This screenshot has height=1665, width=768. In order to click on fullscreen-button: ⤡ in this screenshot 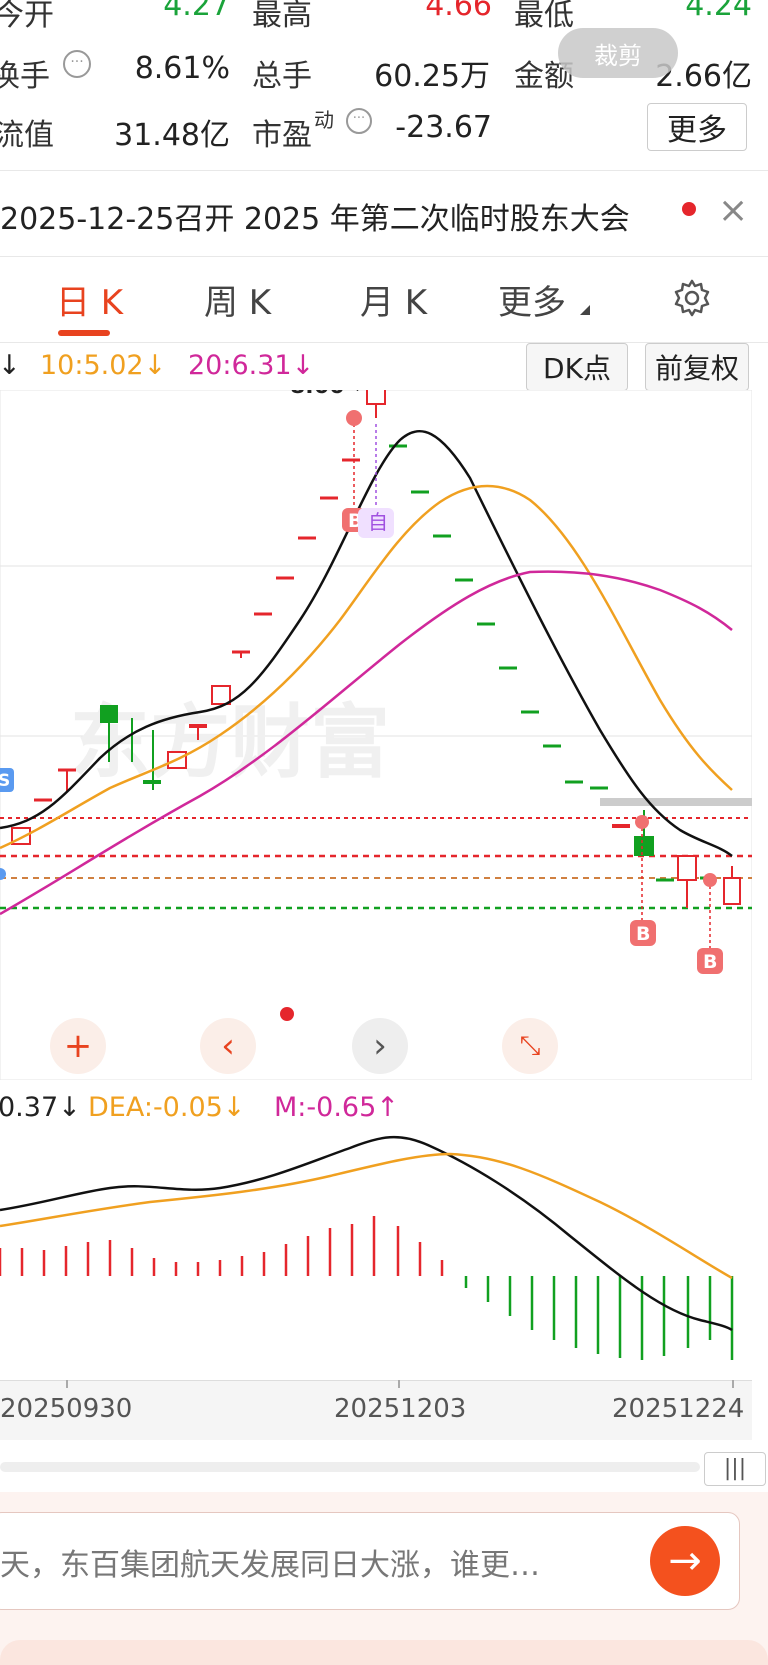, I will do `click(530, 1046)`.